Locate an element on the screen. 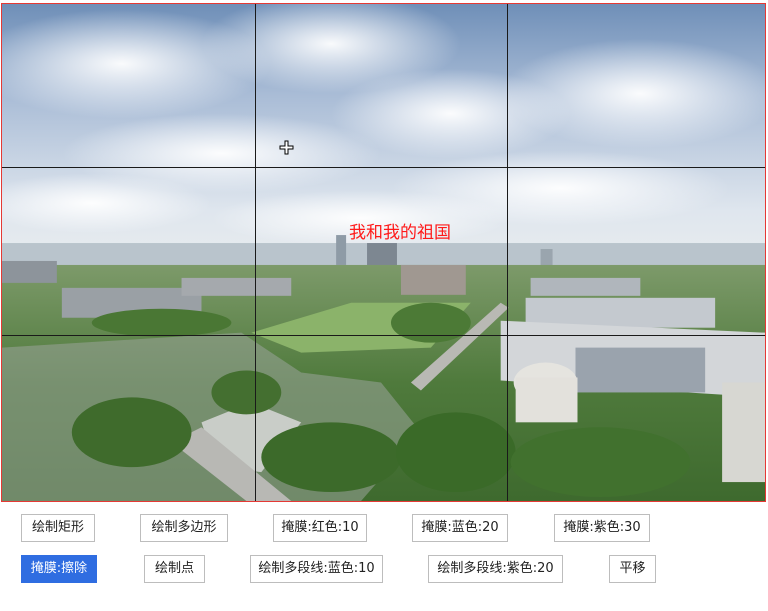 The height and width of the screenshot is (611, 768). overlay-text: 我和我的祖国 is located at coordinates (400, 233).